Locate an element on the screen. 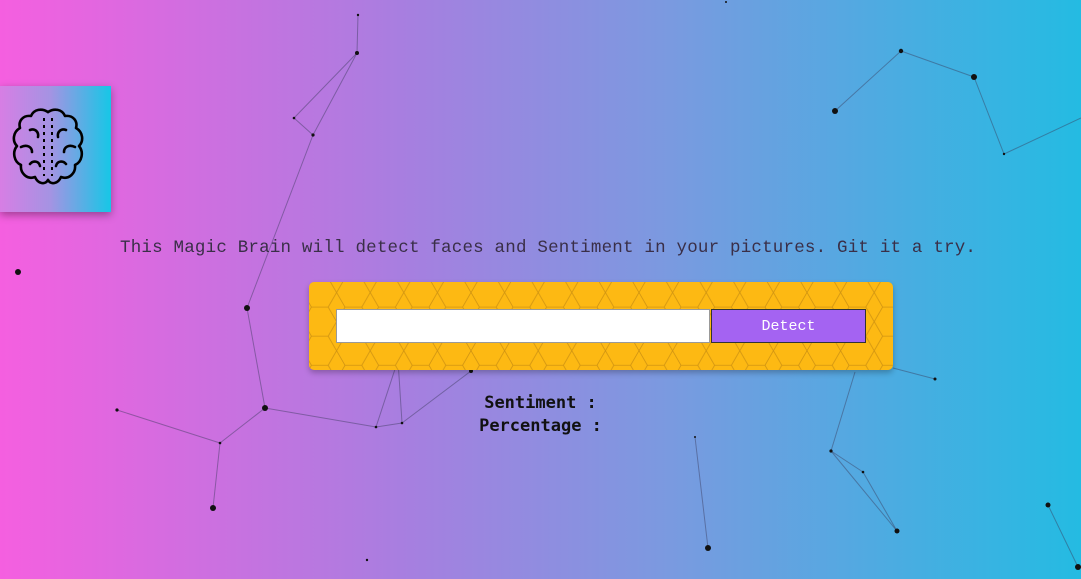  image-url-form: Detect is located at coordinates (601, 326).